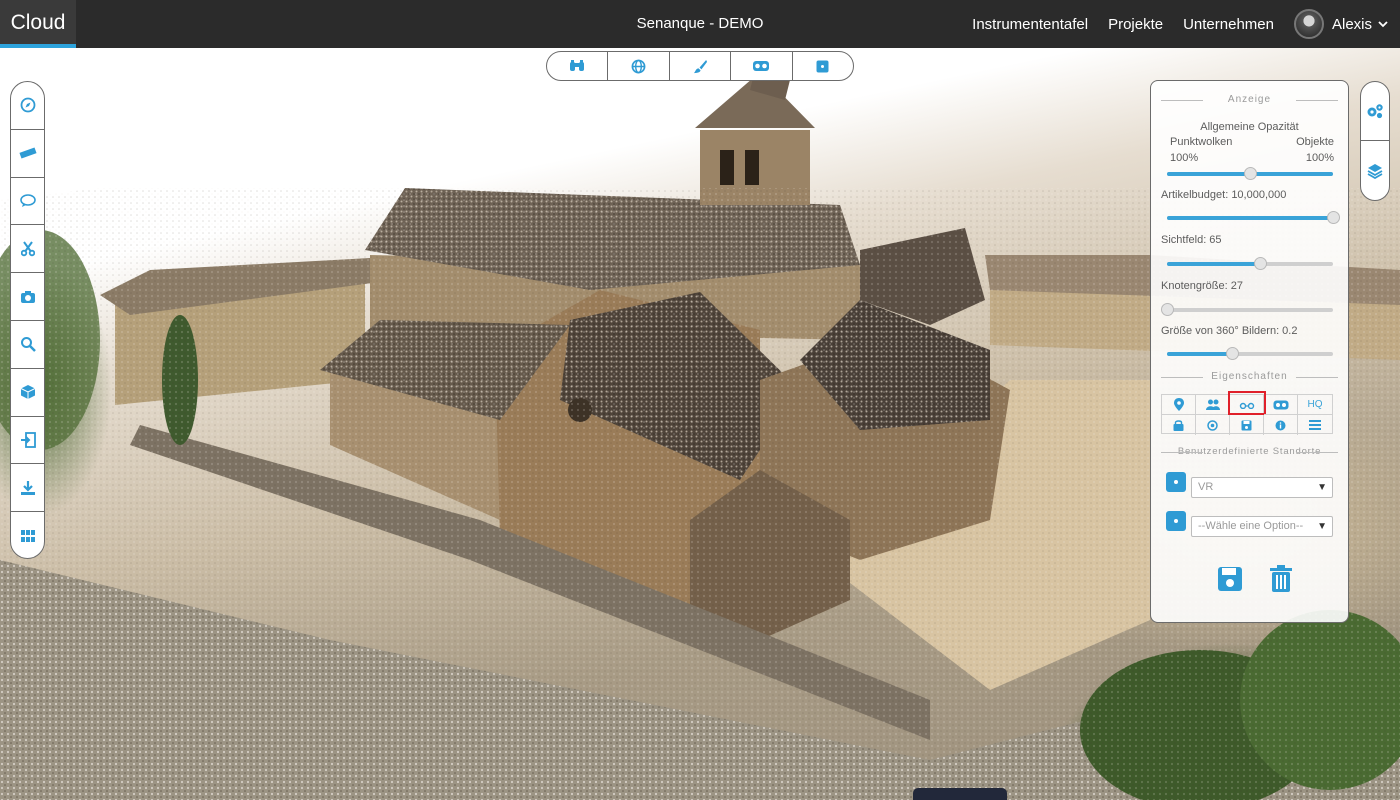 The height and width of the screenshot is (800, 1400). What do you see at coordinates (1229, 331) in the screenshot?
I see `image360-size-label: Größe von 360° Bildern: 0.2` at bounding box center [1229, 331].